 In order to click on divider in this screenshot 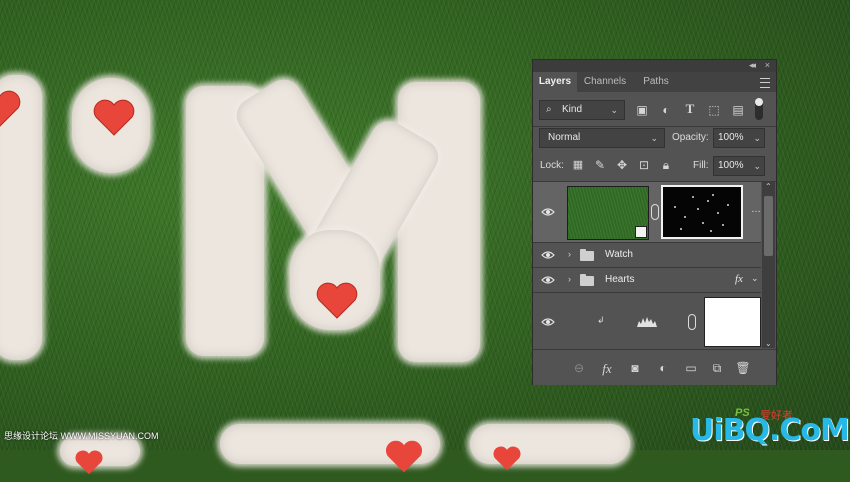, I will do `click(654, 126)`.